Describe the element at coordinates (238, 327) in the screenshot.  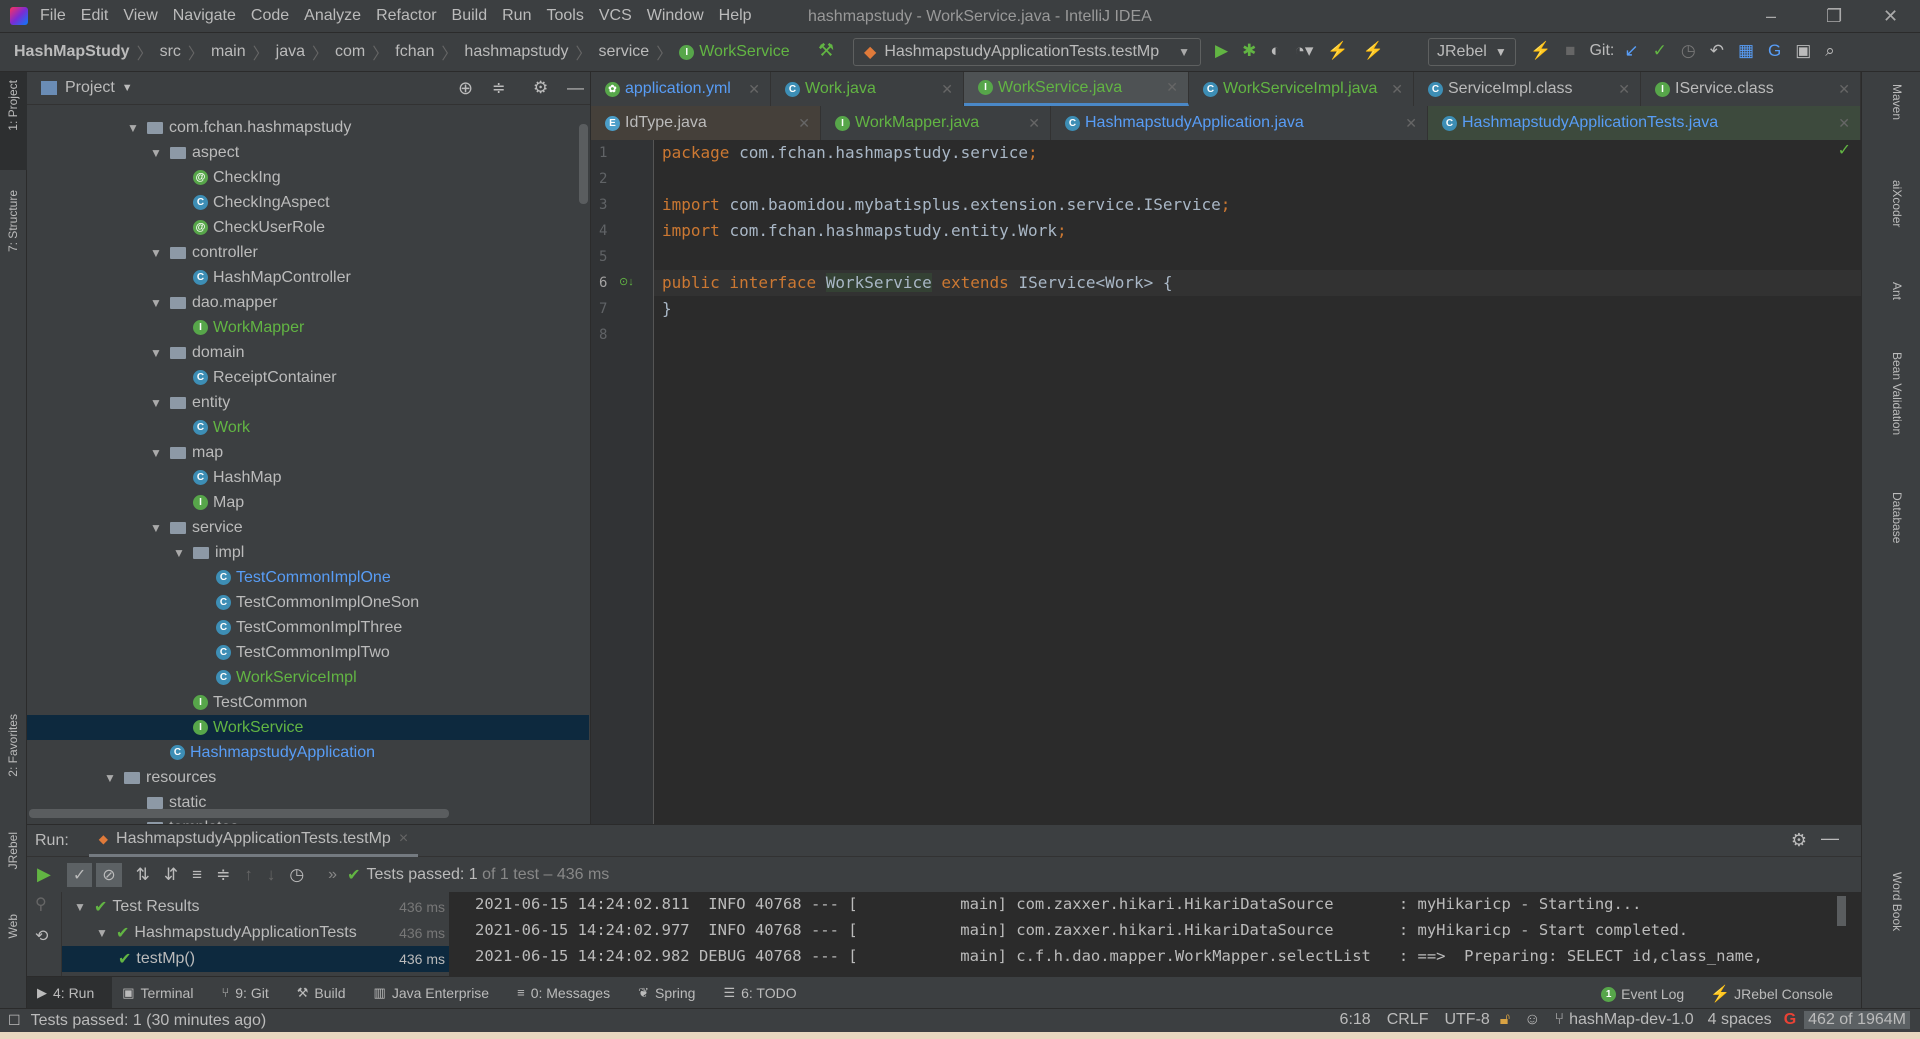
I see `tree-item: I WorkMapper` at that location.